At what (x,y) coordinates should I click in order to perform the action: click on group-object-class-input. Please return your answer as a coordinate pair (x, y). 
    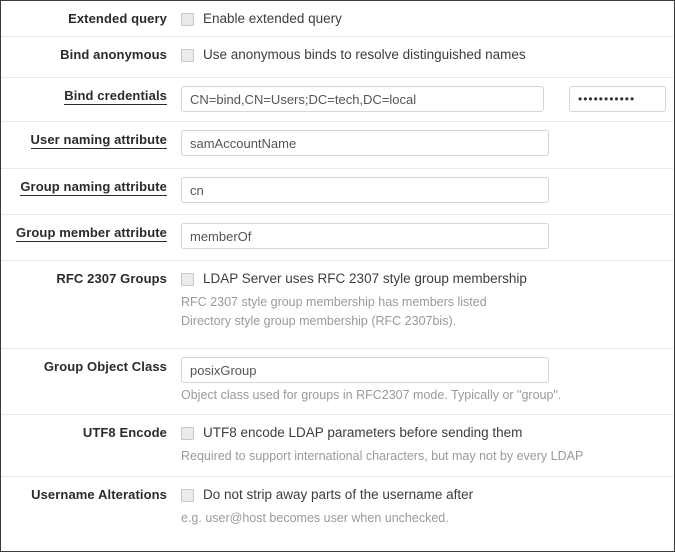
    Looking at the image, I should click on (365, 370).